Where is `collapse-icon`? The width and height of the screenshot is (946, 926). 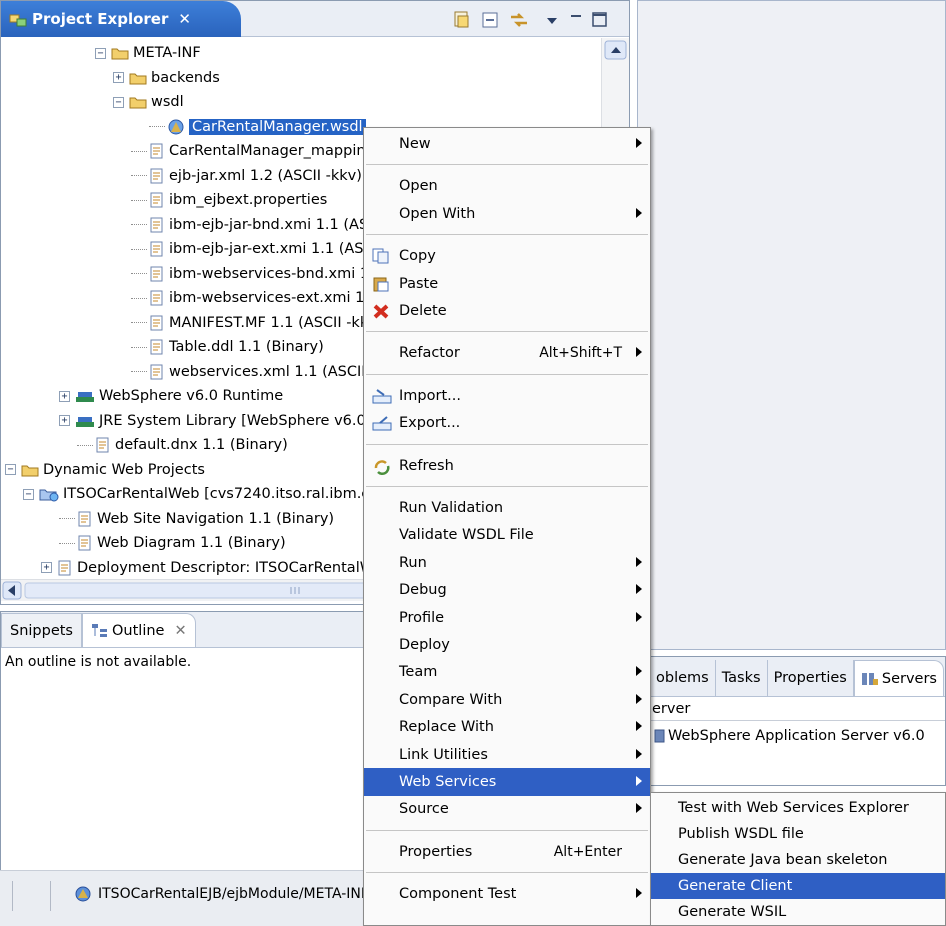 collapse-icon is located at coordinates (489, 19).